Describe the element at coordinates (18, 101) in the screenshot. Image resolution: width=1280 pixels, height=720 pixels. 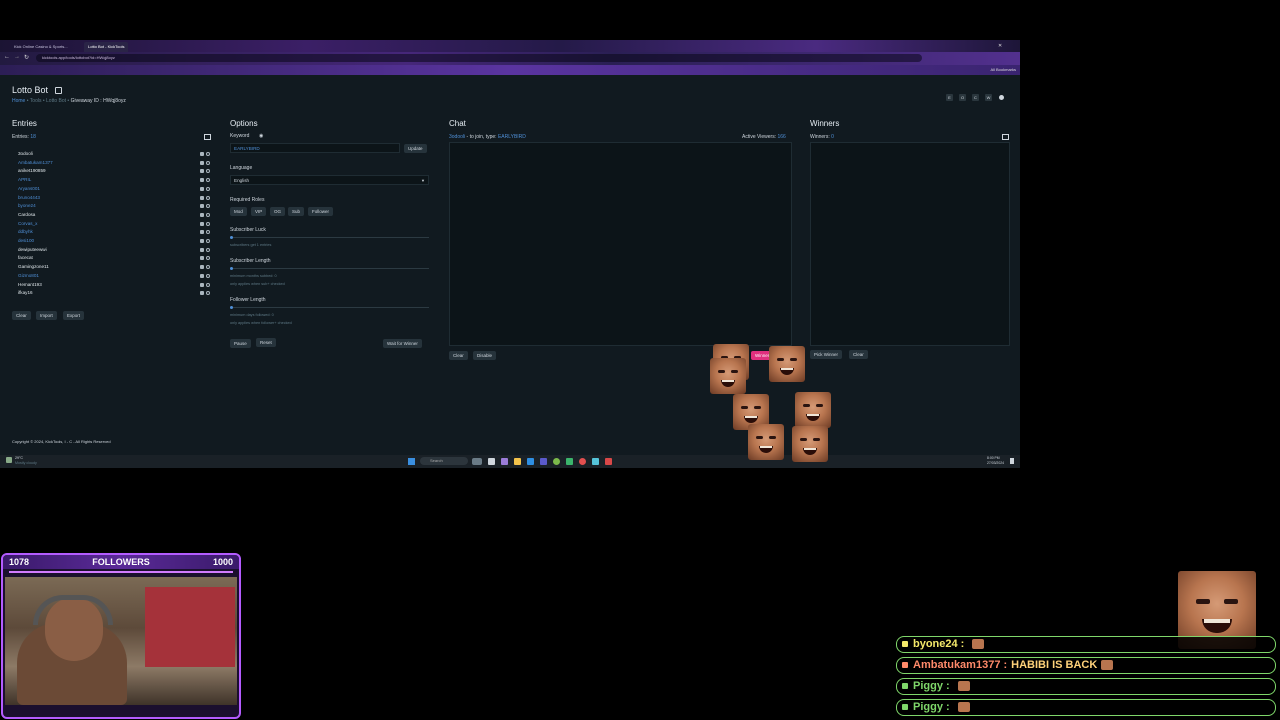
I see `breadcrumb-home: Home` at that location.